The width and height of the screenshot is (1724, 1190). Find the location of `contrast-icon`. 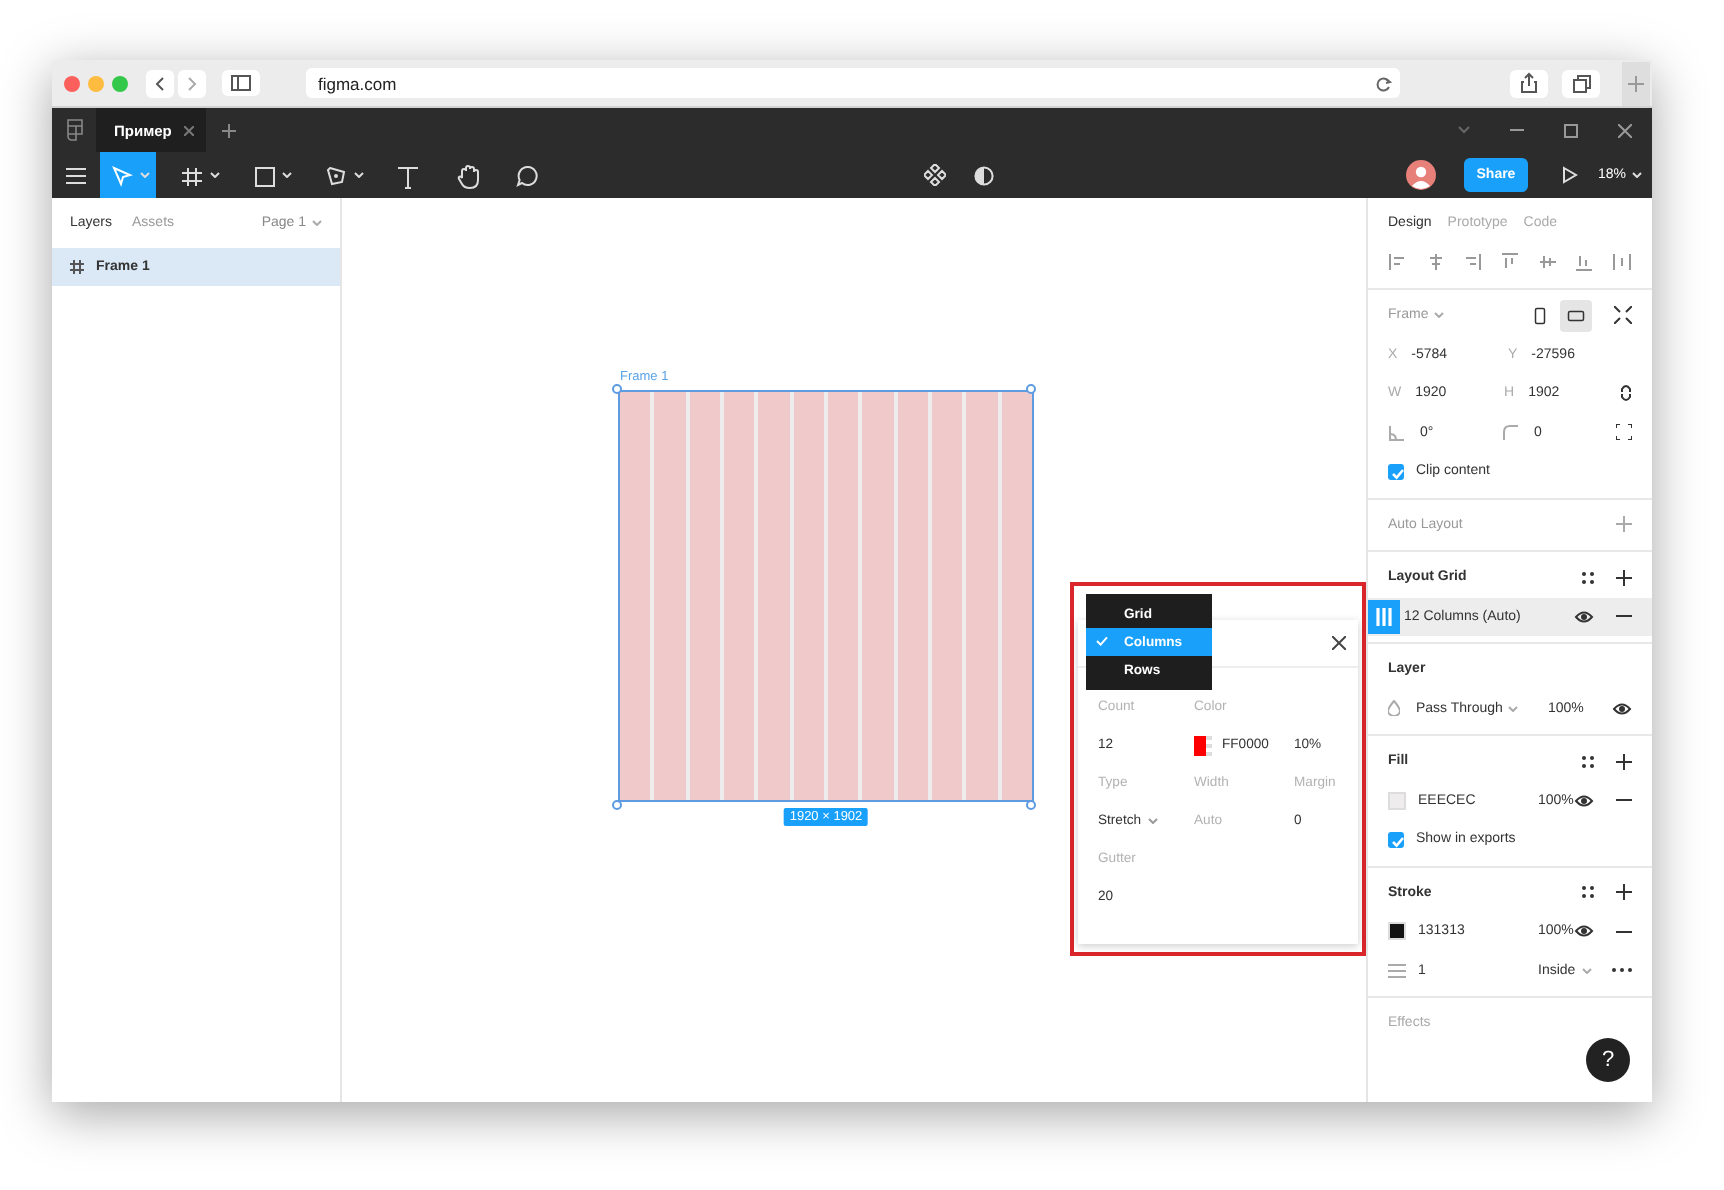

contrast-icon is located at coordinates (984, 175).